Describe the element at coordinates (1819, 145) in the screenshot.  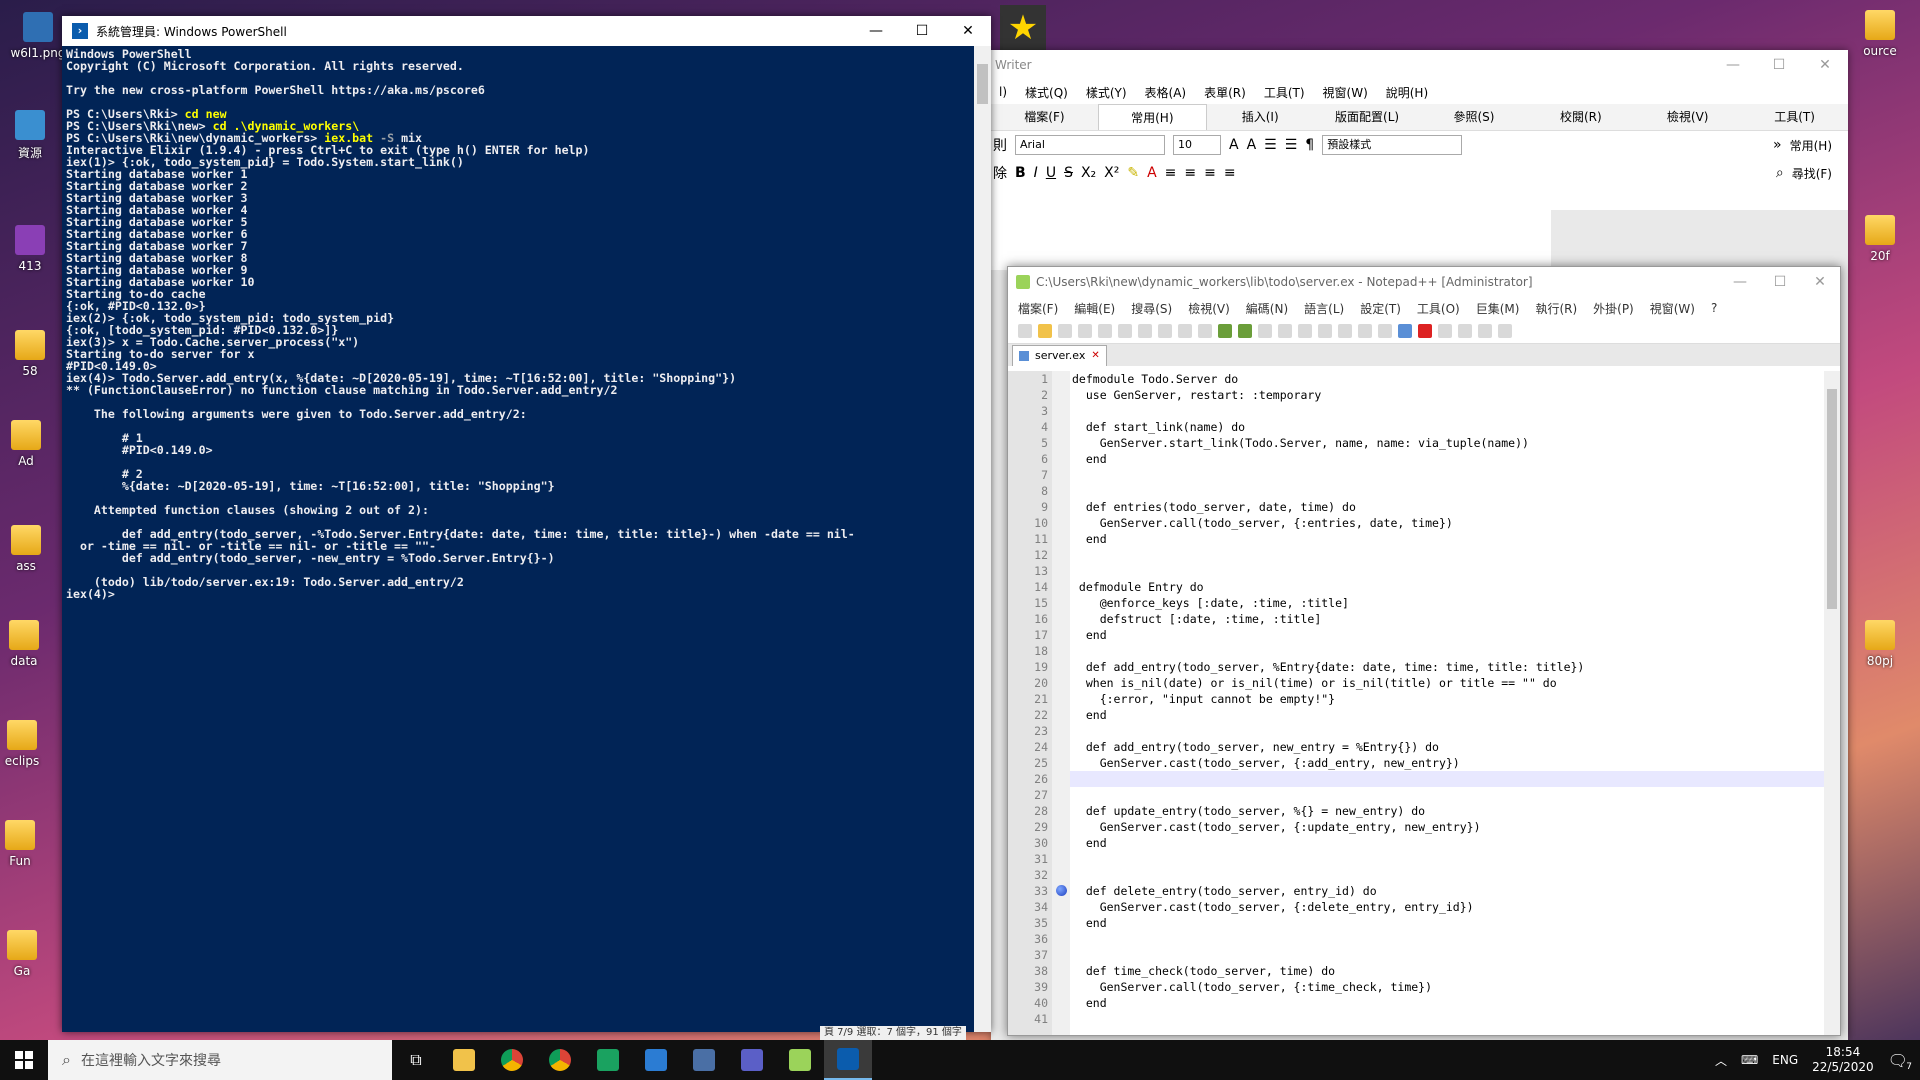
I see `ribbon-home-label: 常用(H)` at that location.